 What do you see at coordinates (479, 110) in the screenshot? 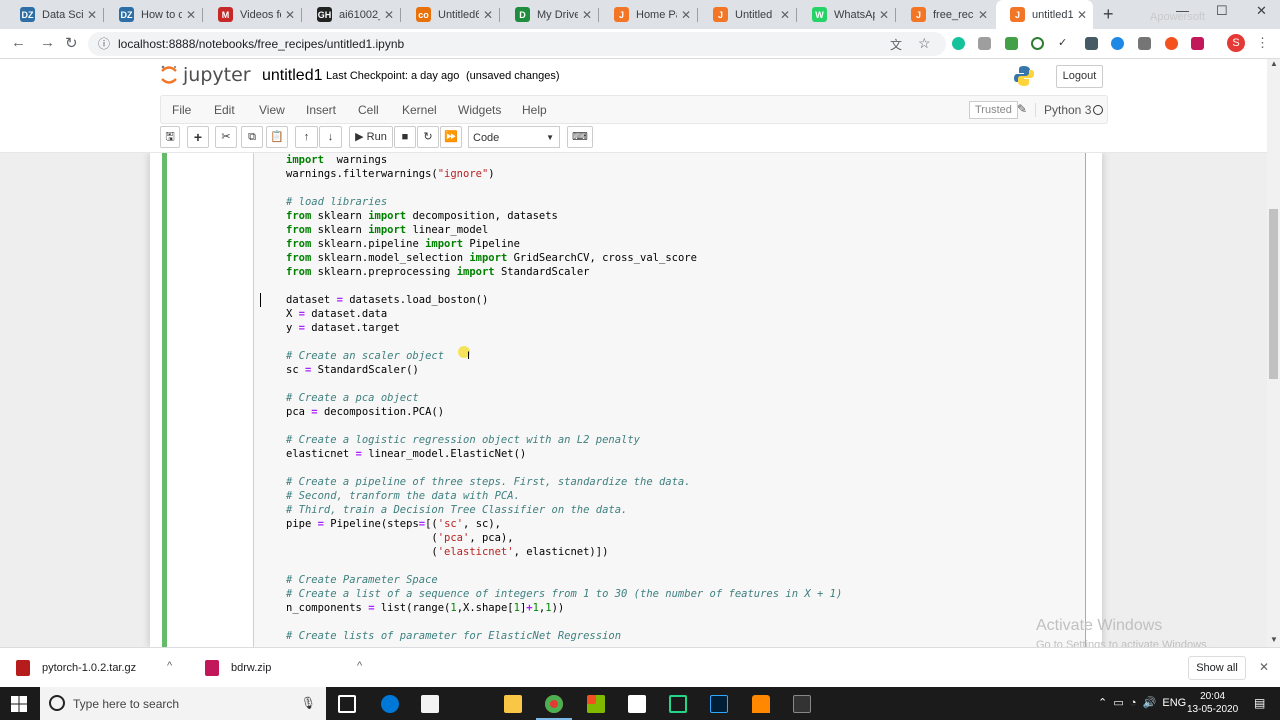
I see `menu-widgets: Widgets` at bounding box center [479, 110].